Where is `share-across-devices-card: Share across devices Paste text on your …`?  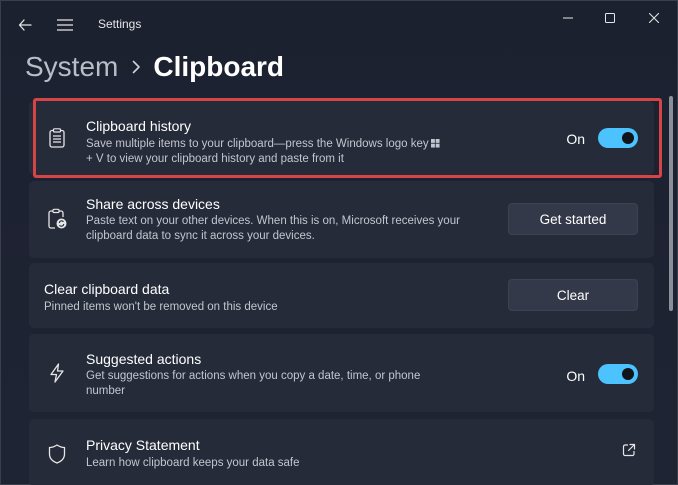 share-across-devices-card: Share across devices Paste text on your … is located at coordinates (341, 219).